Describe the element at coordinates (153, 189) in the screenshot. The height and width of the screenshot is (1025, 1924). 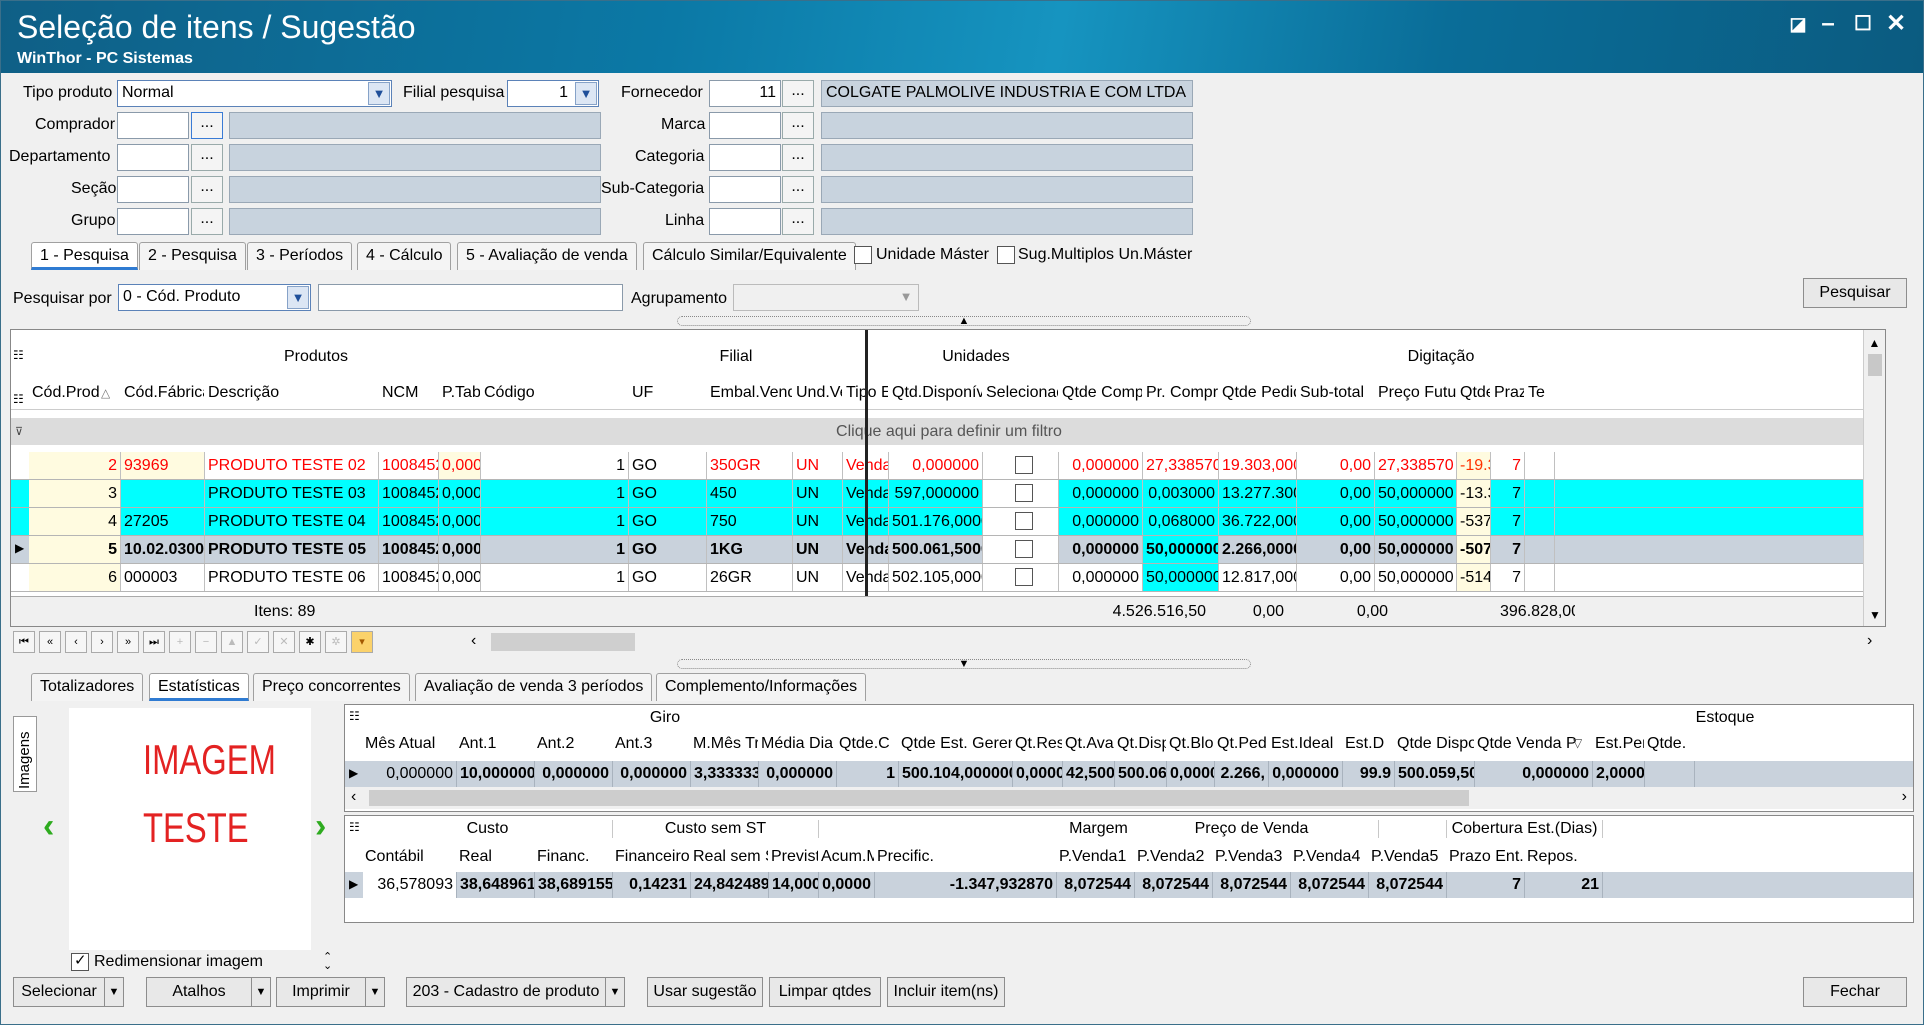
I see `secao-input` at that location.